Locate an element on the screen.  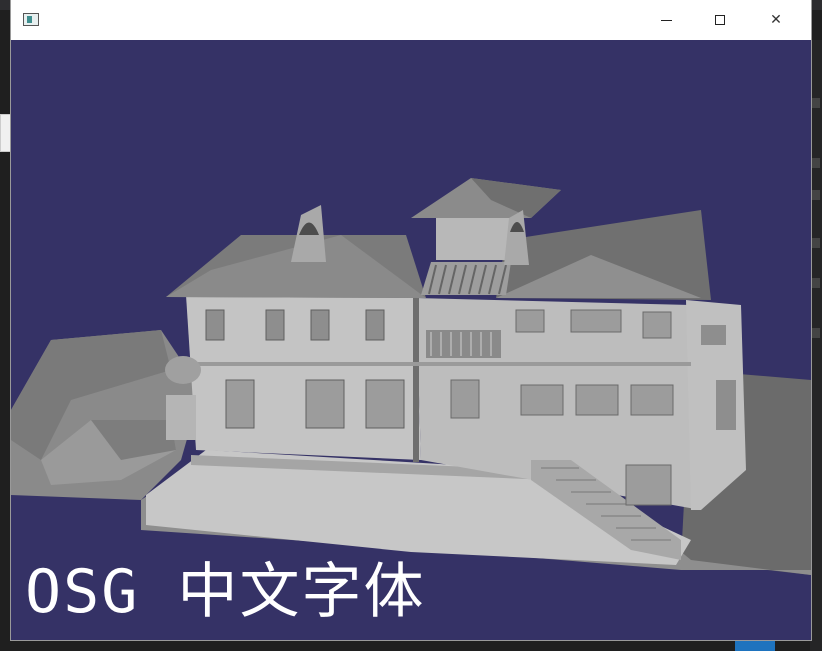
maximize-button is located at coordinates (720, 20).